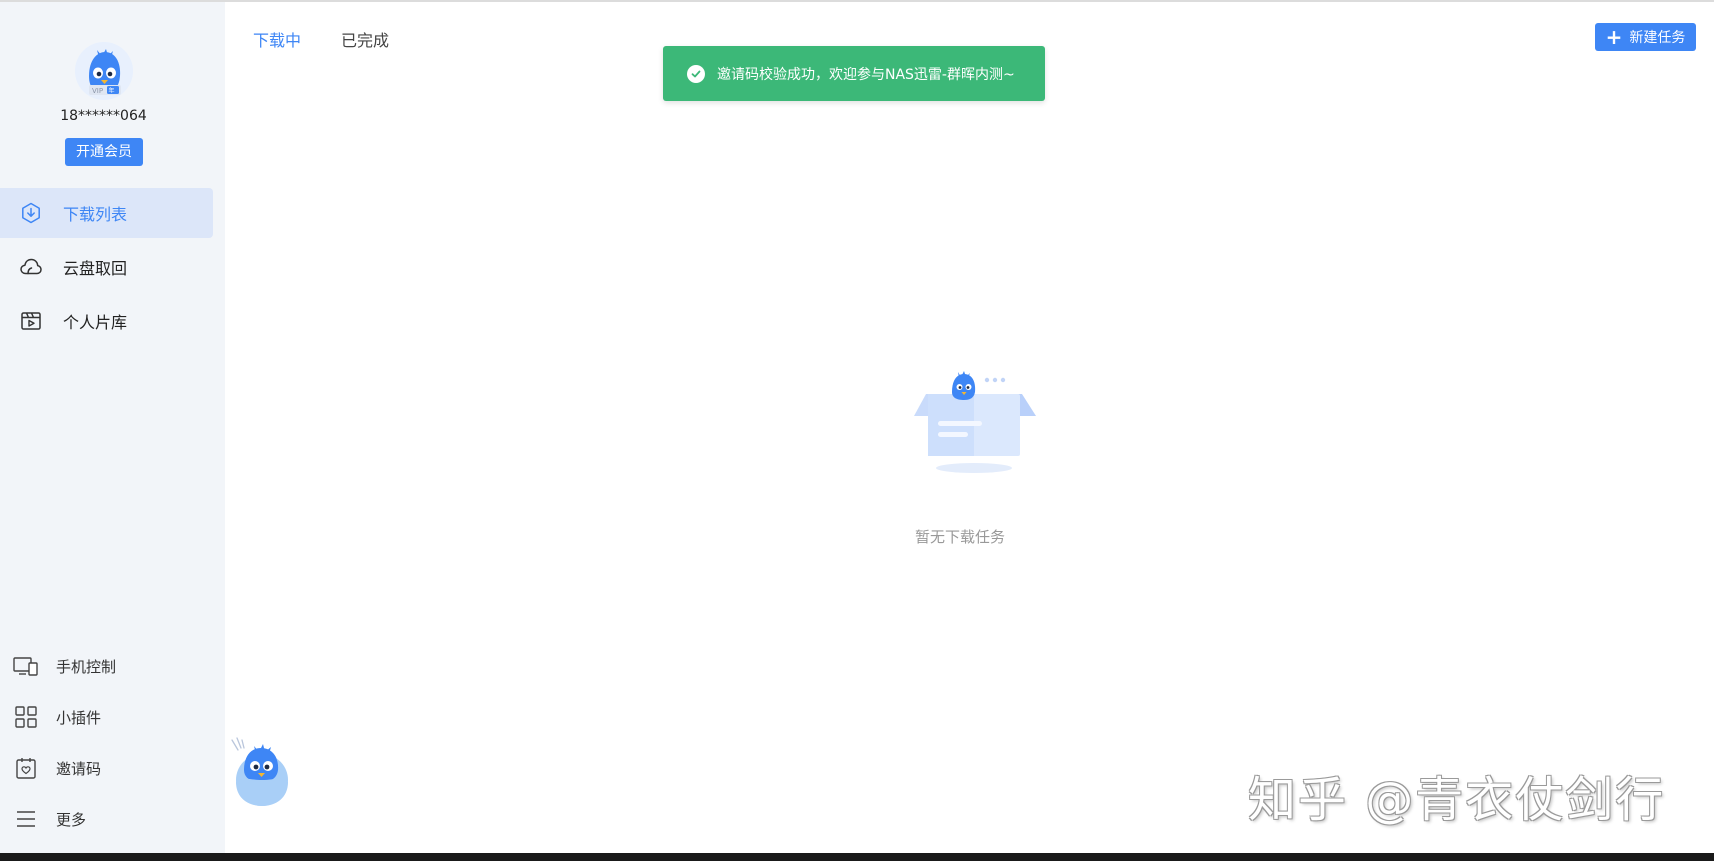  I want to click on sidebar-item-personal-library: 个人片库, so click(106, 321).